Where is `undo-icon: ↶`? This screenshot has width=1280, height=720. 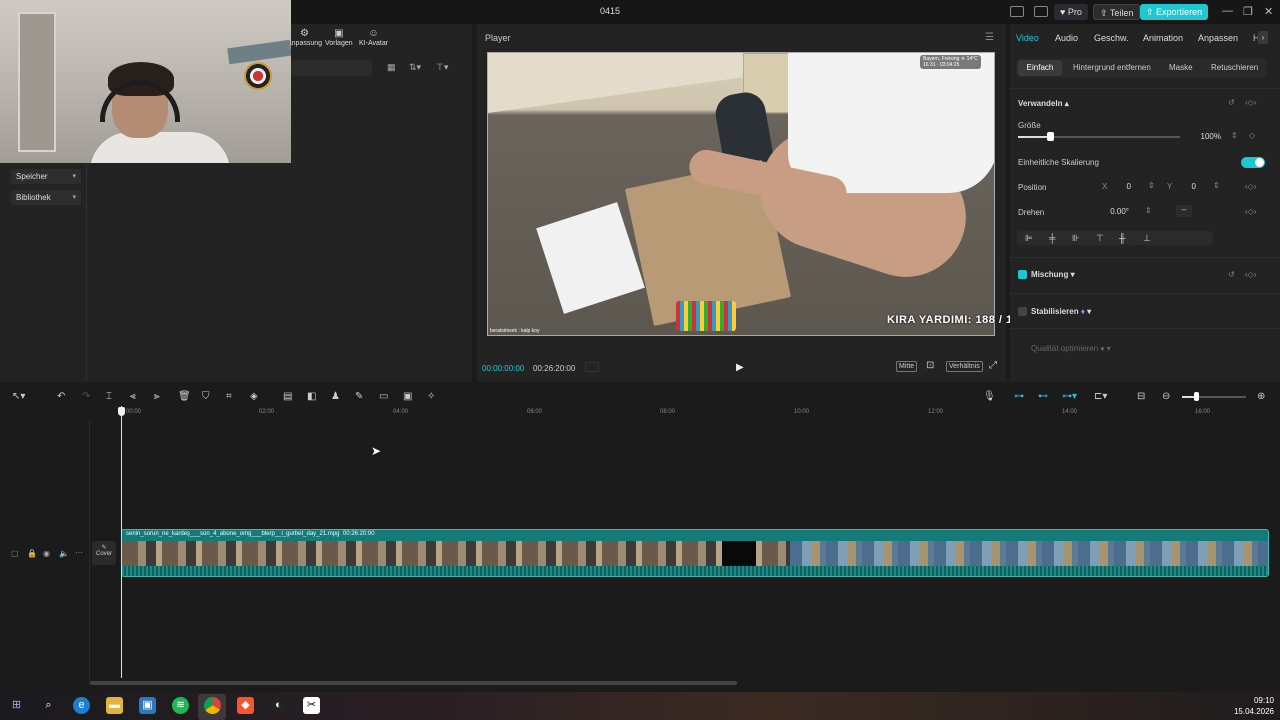 undo-icon: ↶ is located at coordinates (61, 396).